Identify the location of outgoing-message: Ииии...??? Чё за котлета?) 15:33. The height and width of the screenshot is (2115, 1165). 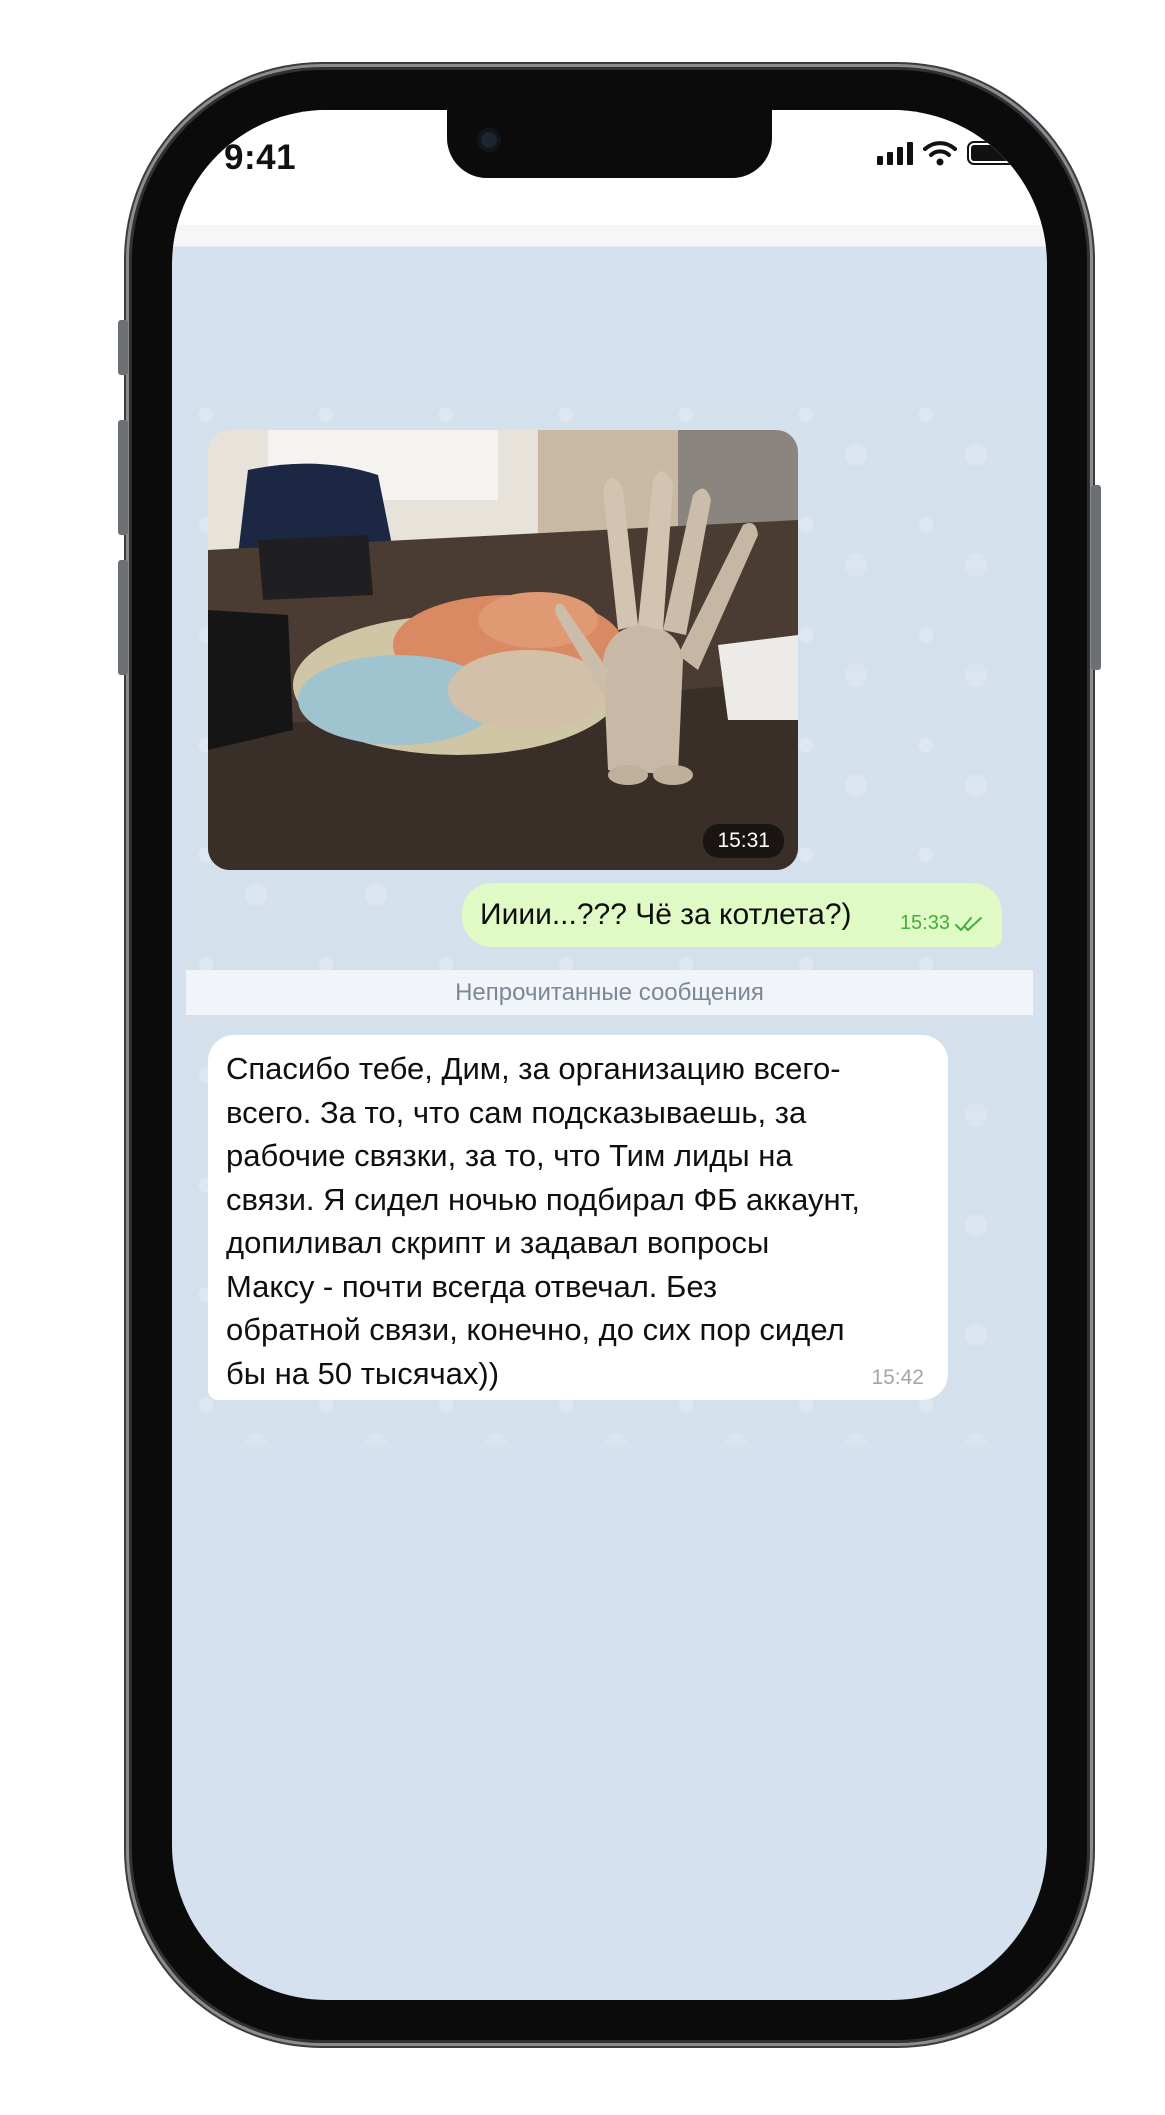
(732, 915).